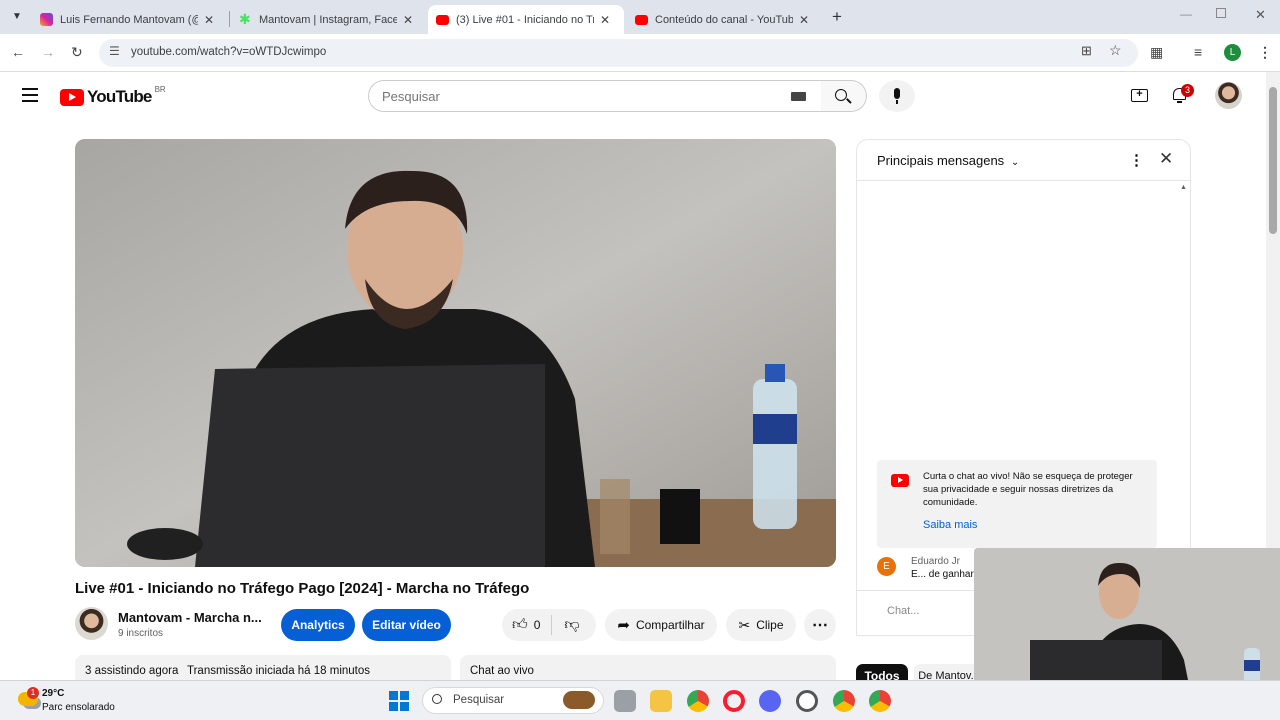 The height and width of the screenshot is (720, 1280). What do you see at coordinates (160, 89) in the screenshot?
I see `region-code: BR` at bounding box center [160, 89].